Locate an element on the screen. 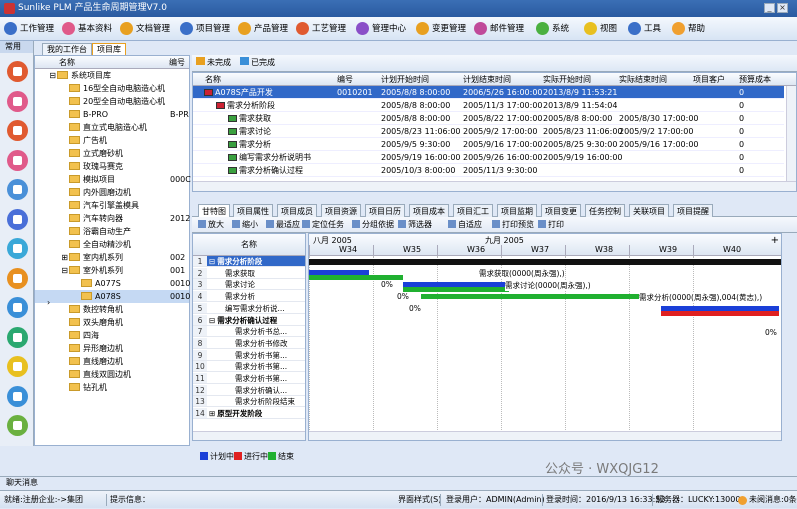 The height and width of the screenshot is (509, 797). tab-workbench: 我的工作台 is located at coordinates (67, 49).